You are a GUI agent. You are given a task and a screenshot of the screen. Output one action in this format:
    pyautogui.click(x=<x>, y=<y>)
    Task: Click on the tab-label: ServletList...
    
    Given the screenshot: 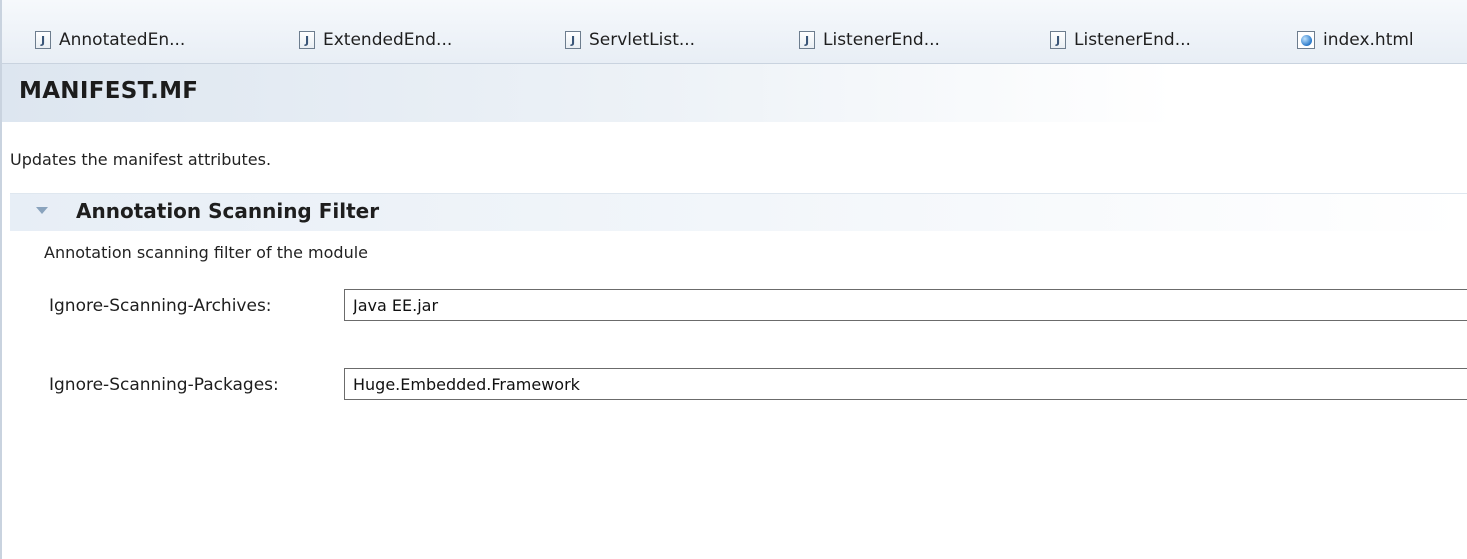 What is the action you would take?
    pyautogui.click(x=642, y=40)
    